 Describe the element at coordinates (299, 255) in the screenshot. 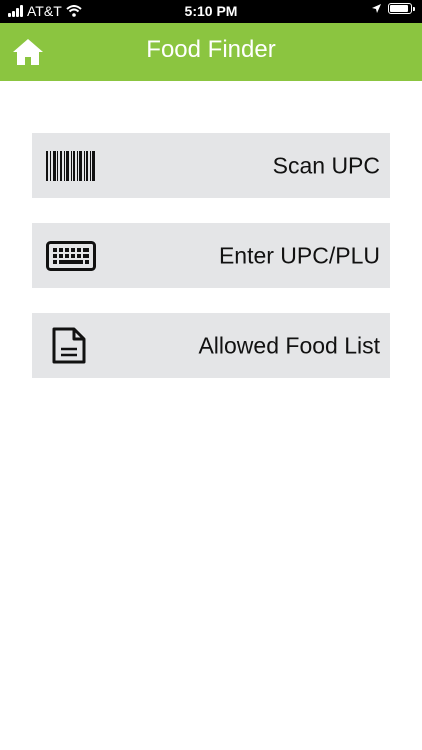

I see `enter-upc-plu-label: Enter UPC/PLU` at that location.